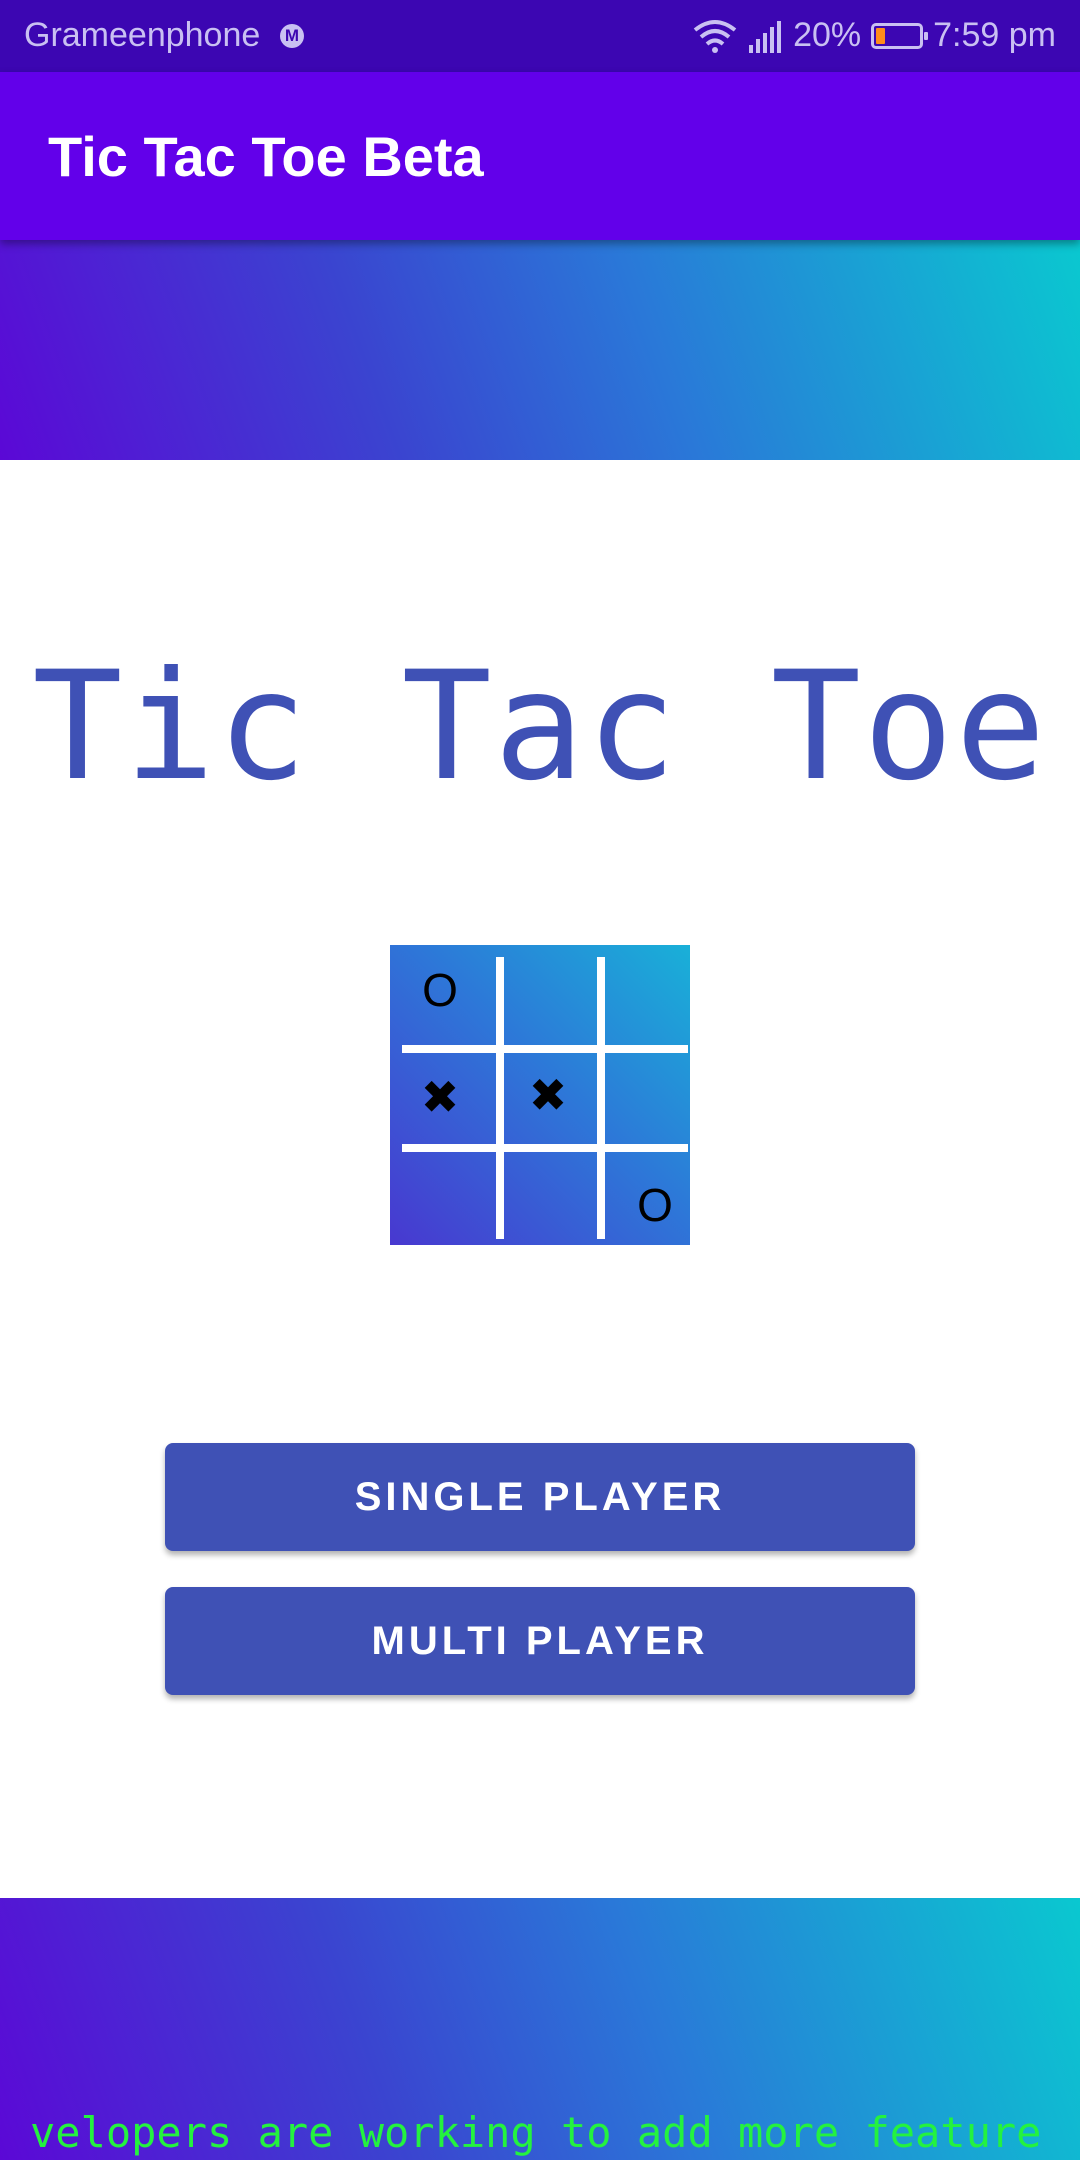  I want to click on app-title: Tic Tac Toe Beta, so click(266, 156).